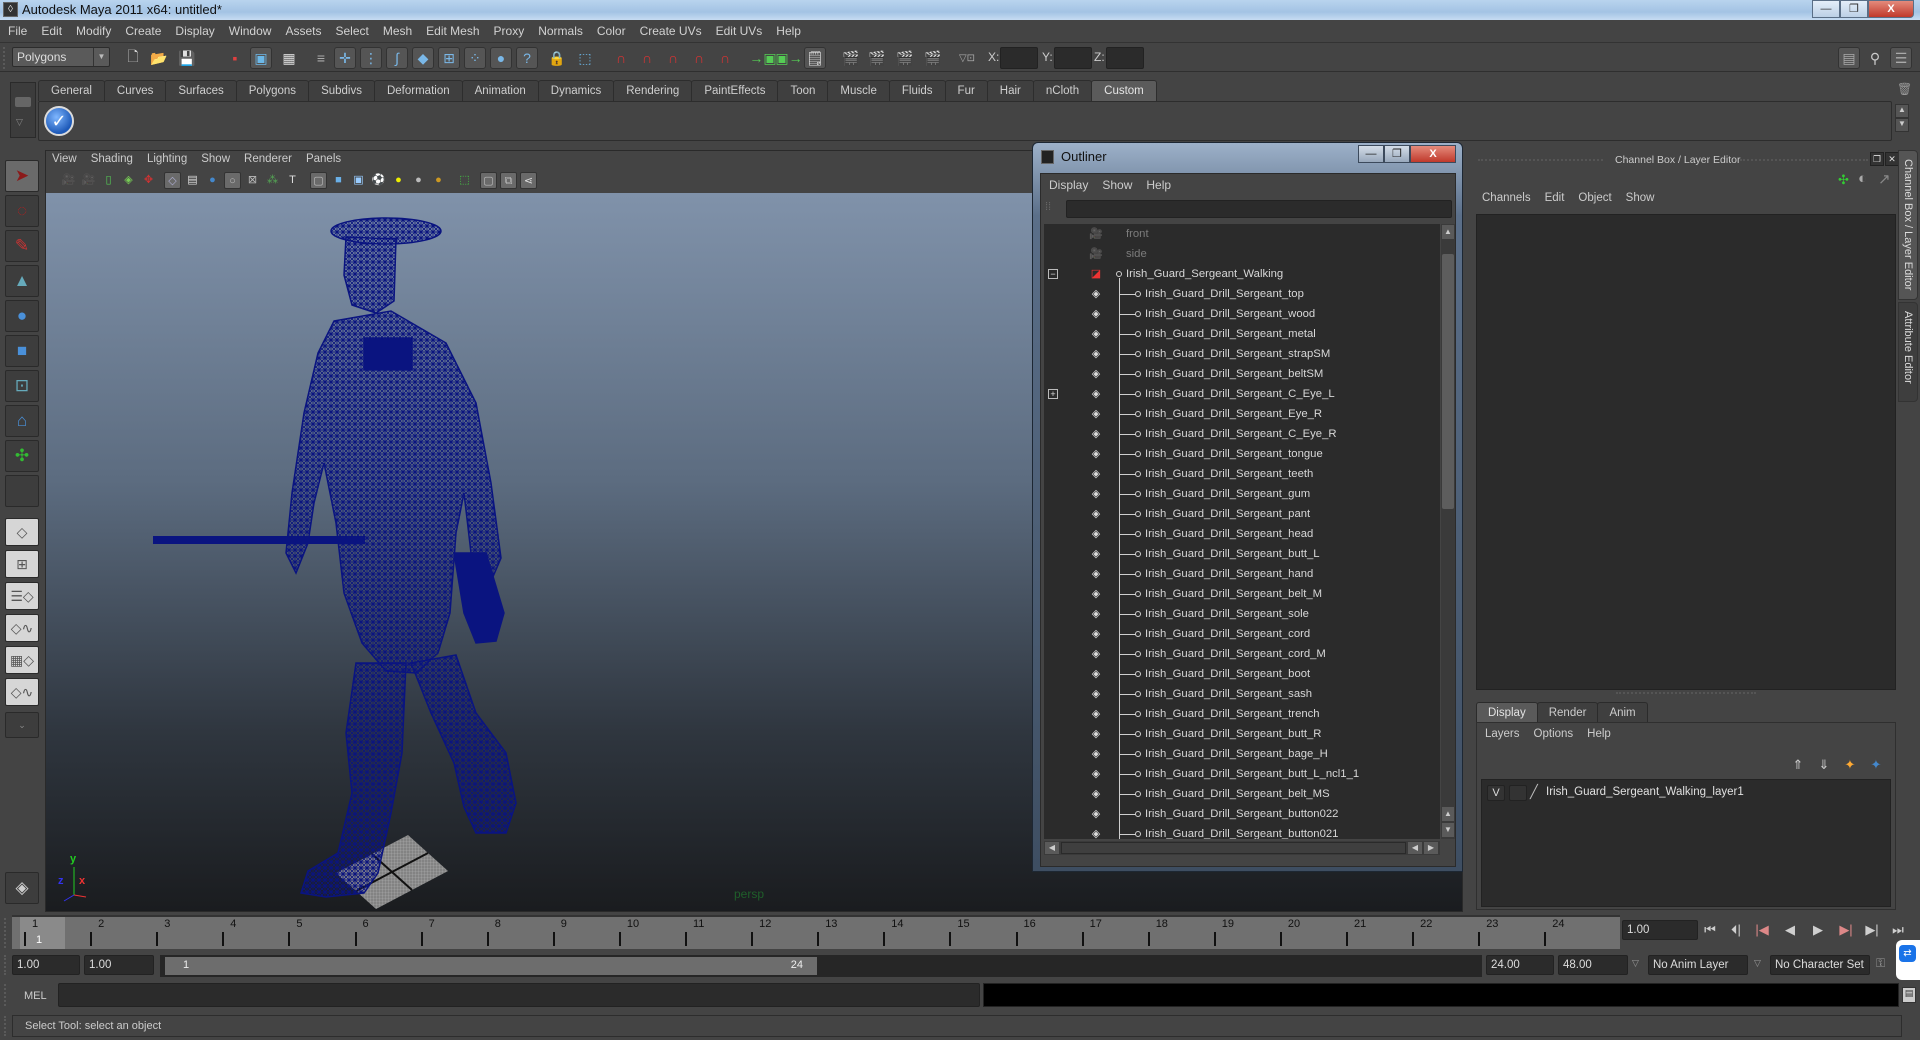 This screenshot has height=1040, width=1920. Describe the element at coordinates (35, 996) in the screenshot. I see `mel-label: MEL` at that location.